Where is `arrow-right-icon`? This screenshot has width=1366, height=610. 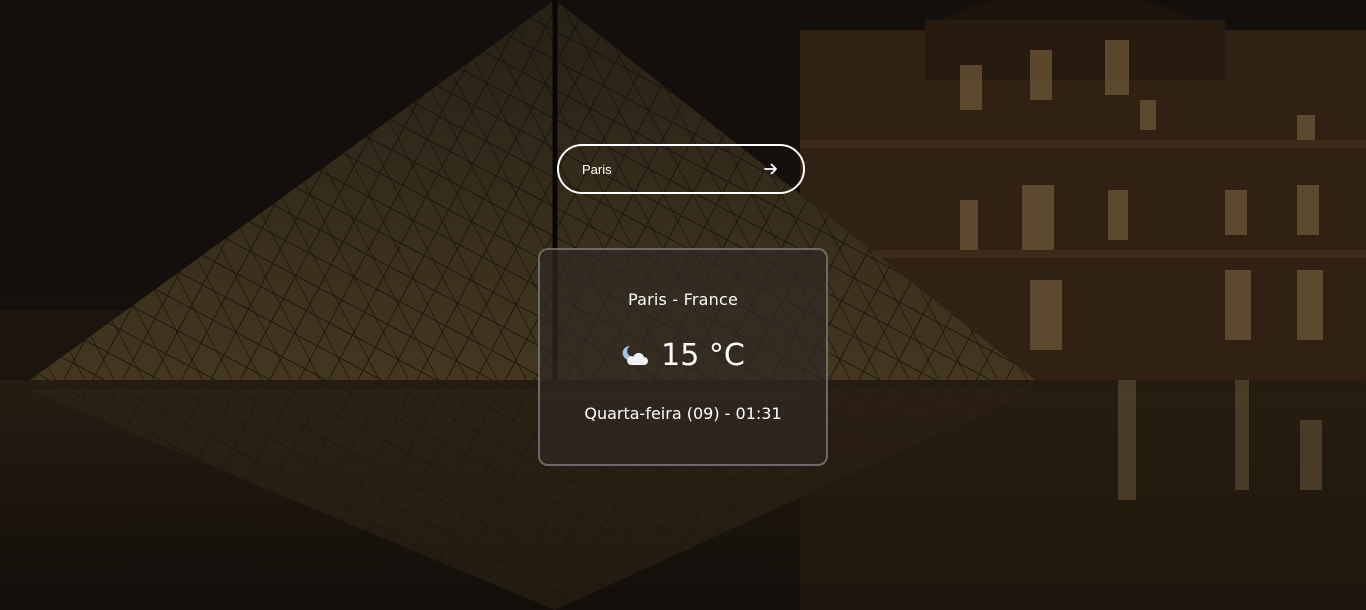
arrow-right-icon is located at coordinates (770, 169).